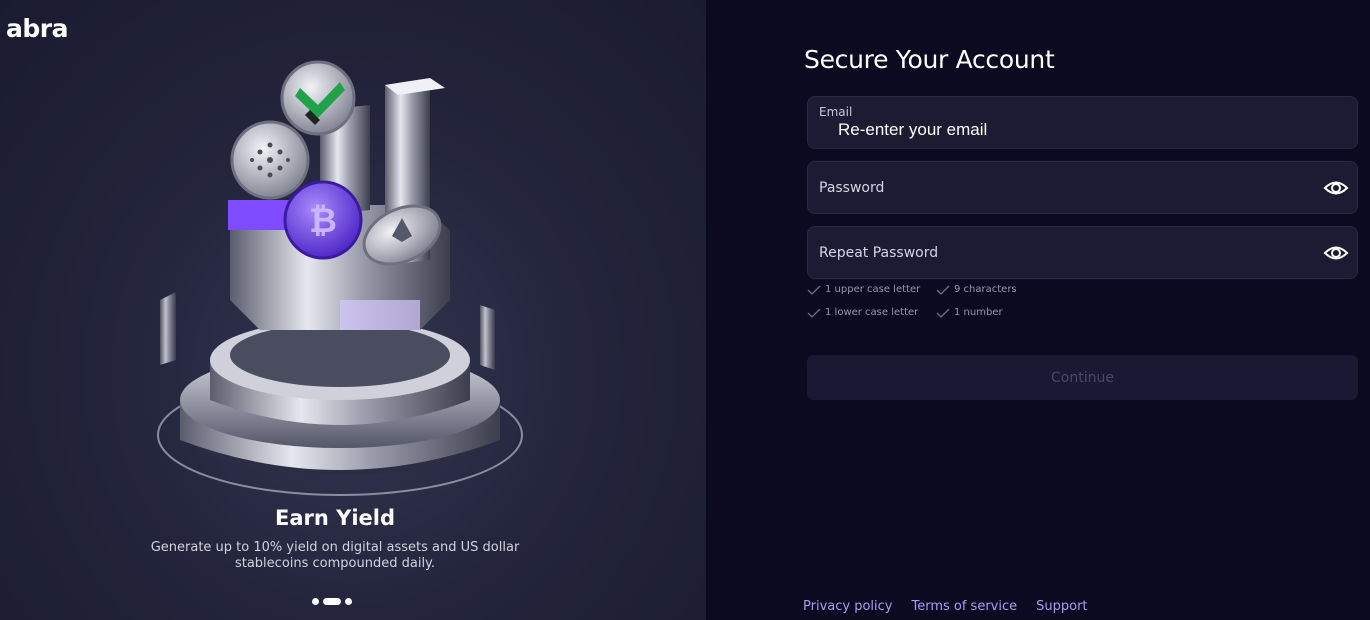  What do you see at coordinates (847, 606) in the screenshot?
I see `privacy-policy-link: Privacy policy` at bounding box center [847, 606].